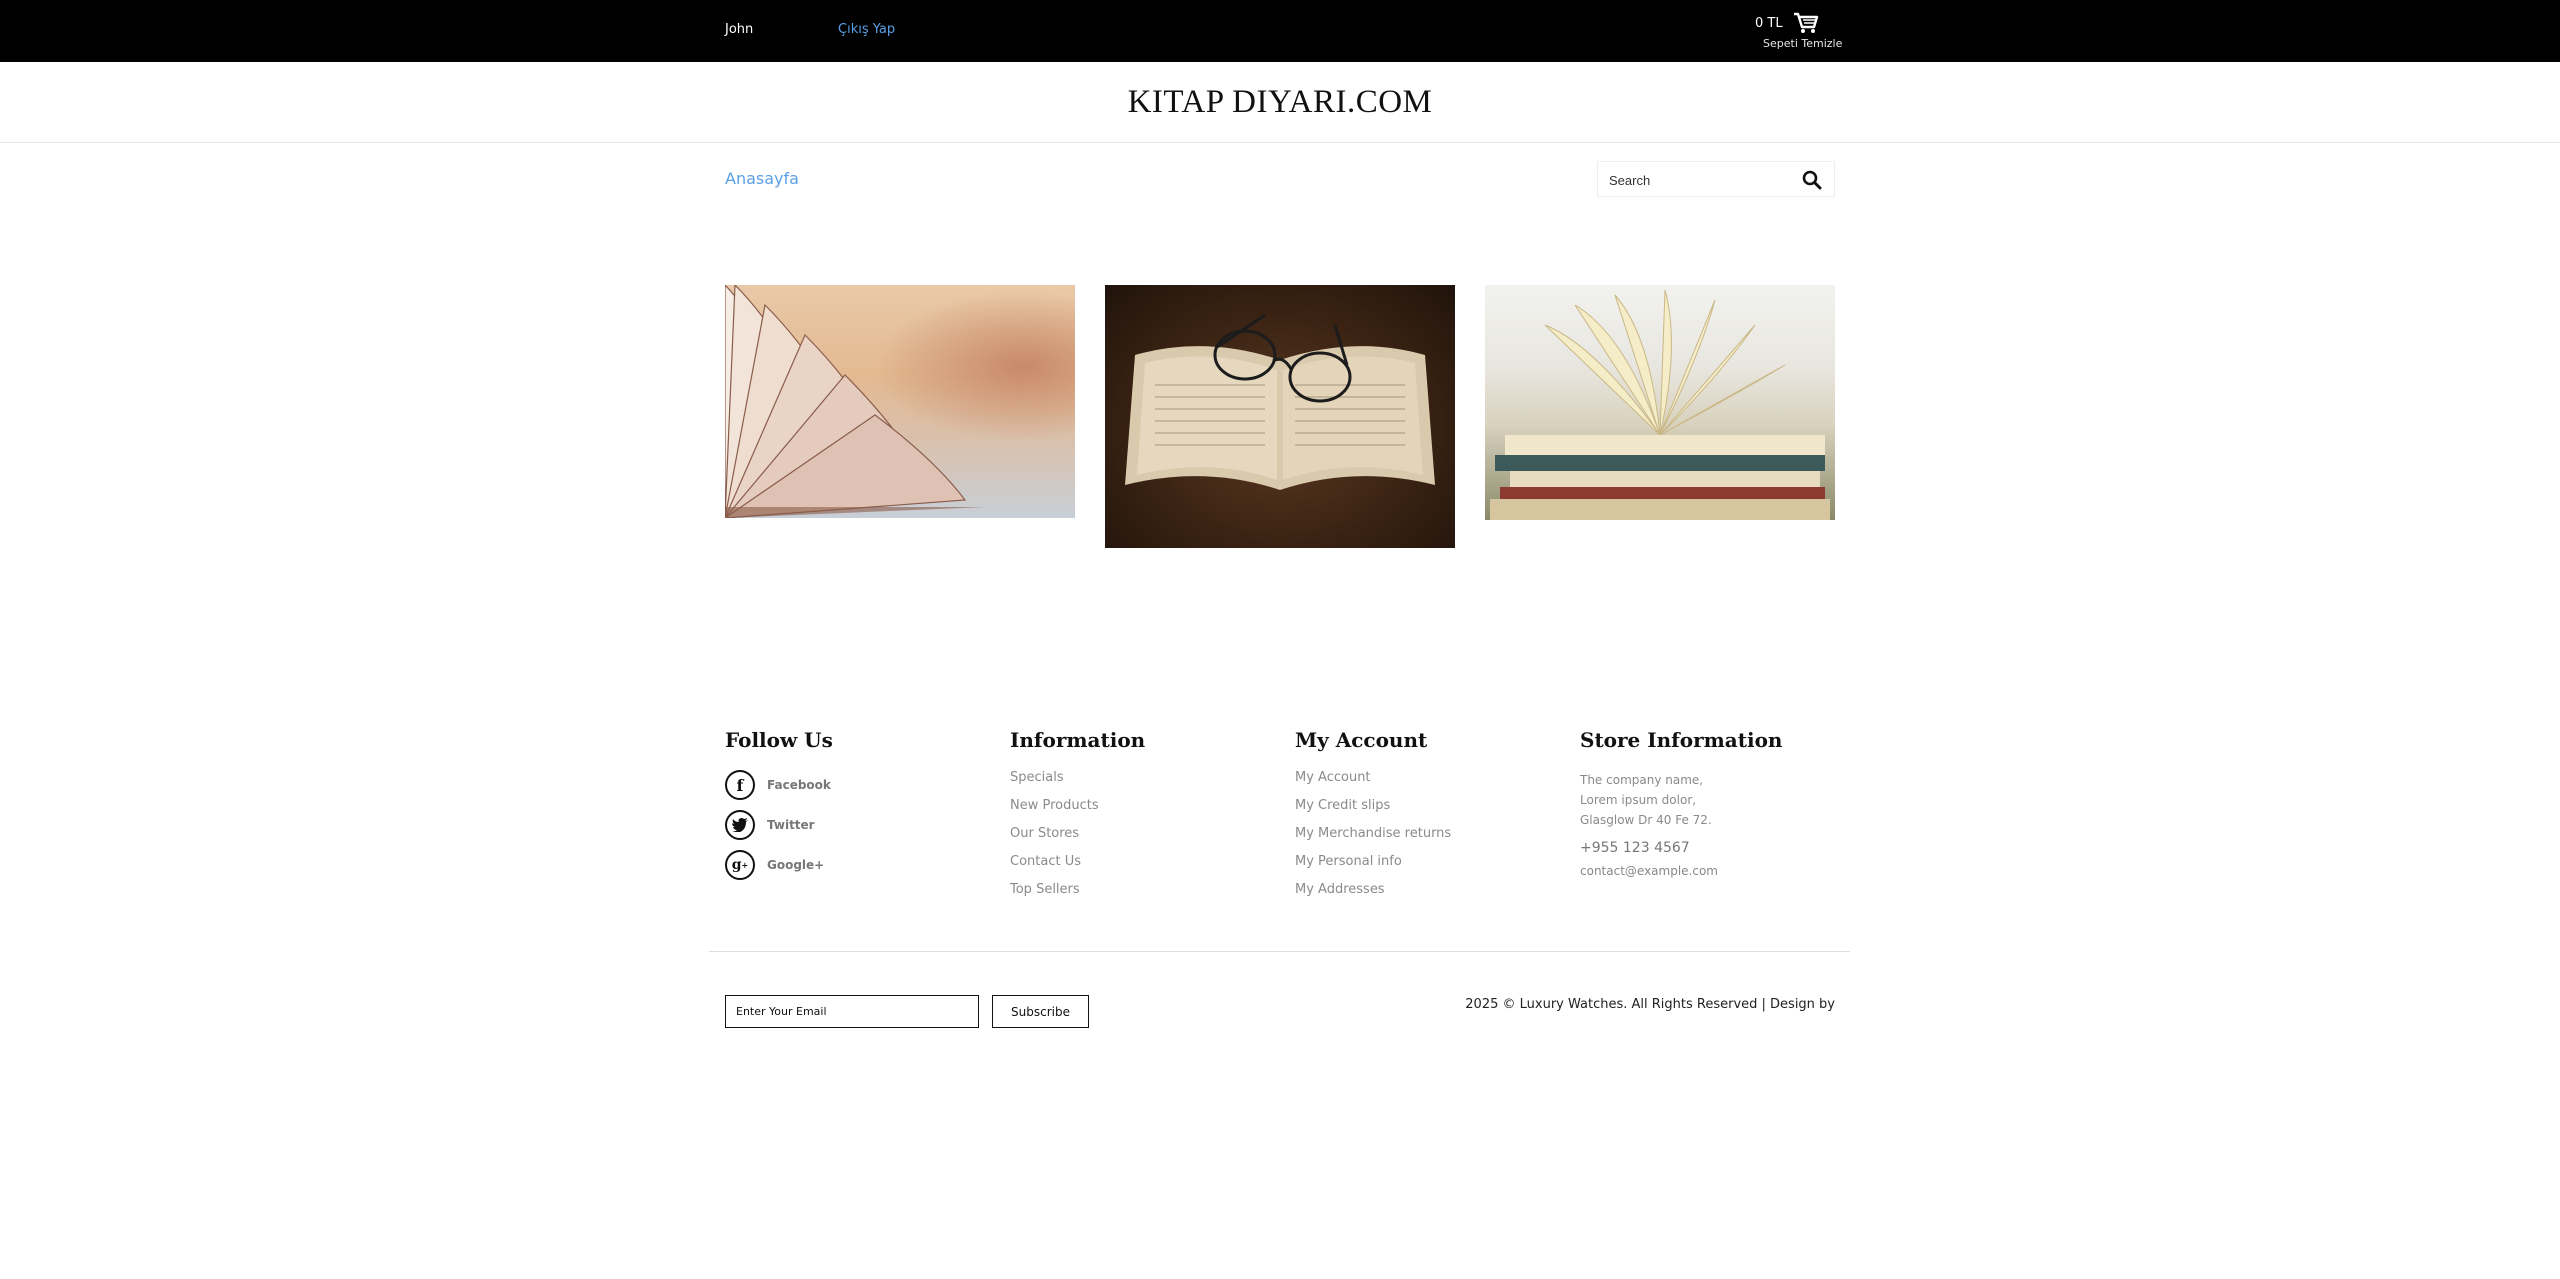 The image size is (2560, 1279). I want to click on social-link-google-plus: Google+, so click(795, 865).